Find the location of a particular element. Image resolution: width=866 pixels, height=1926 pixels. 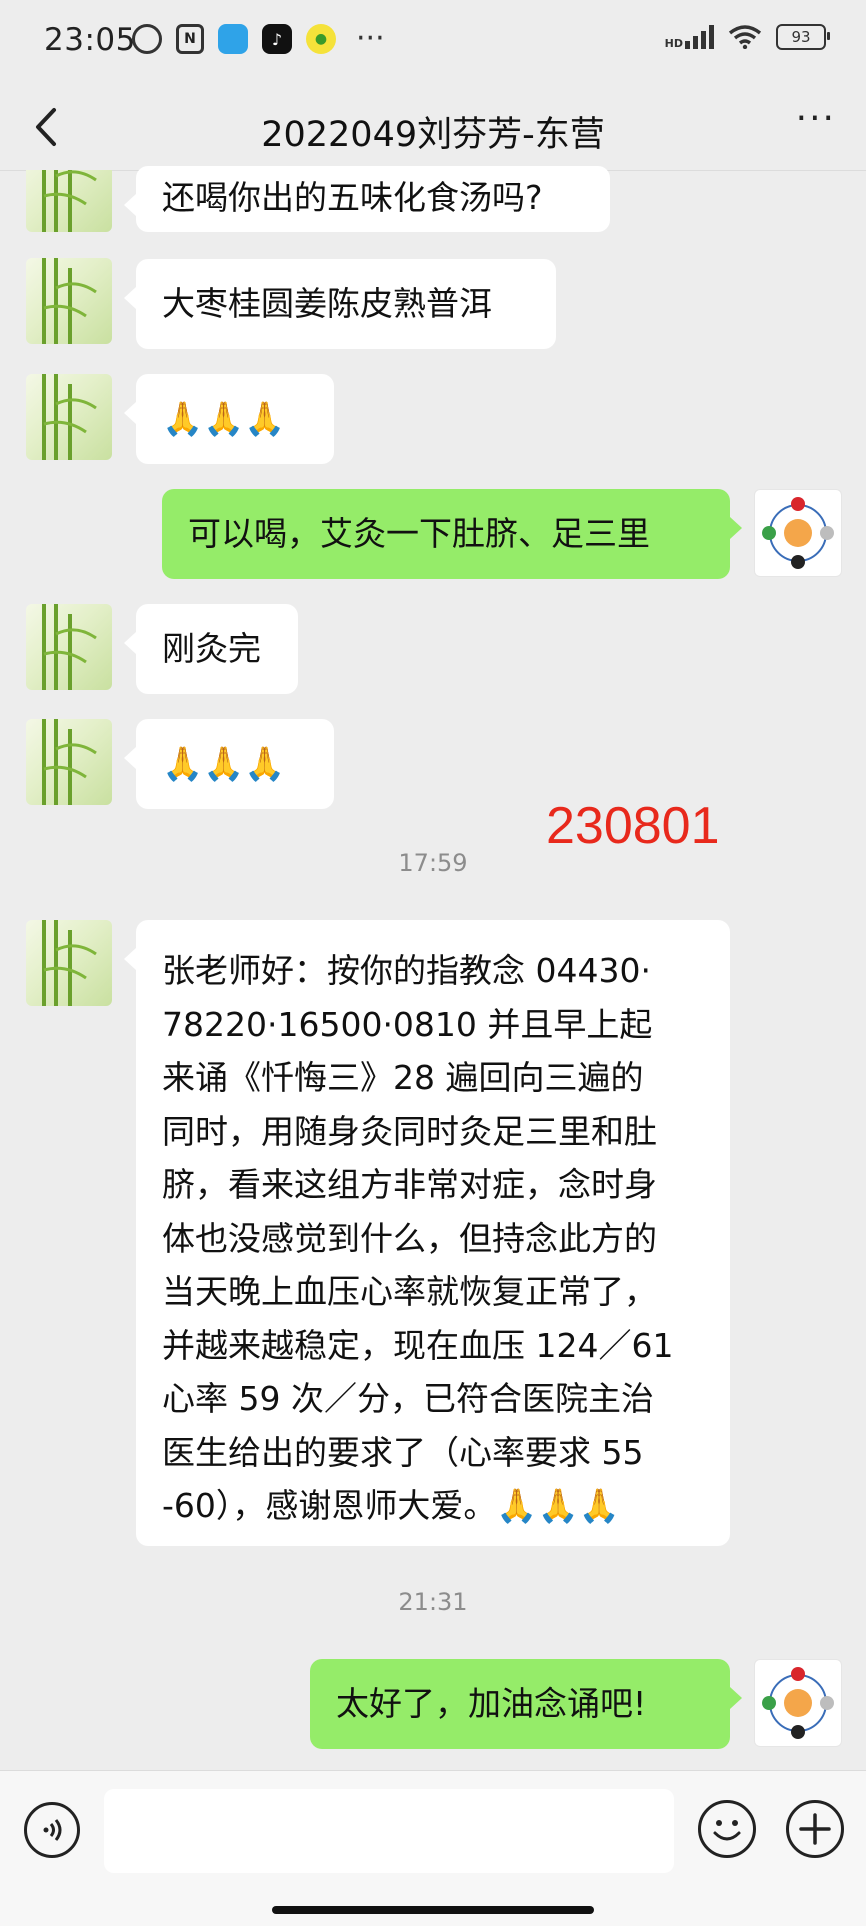

coin-icon: ● is located at coordinates (321, 39).